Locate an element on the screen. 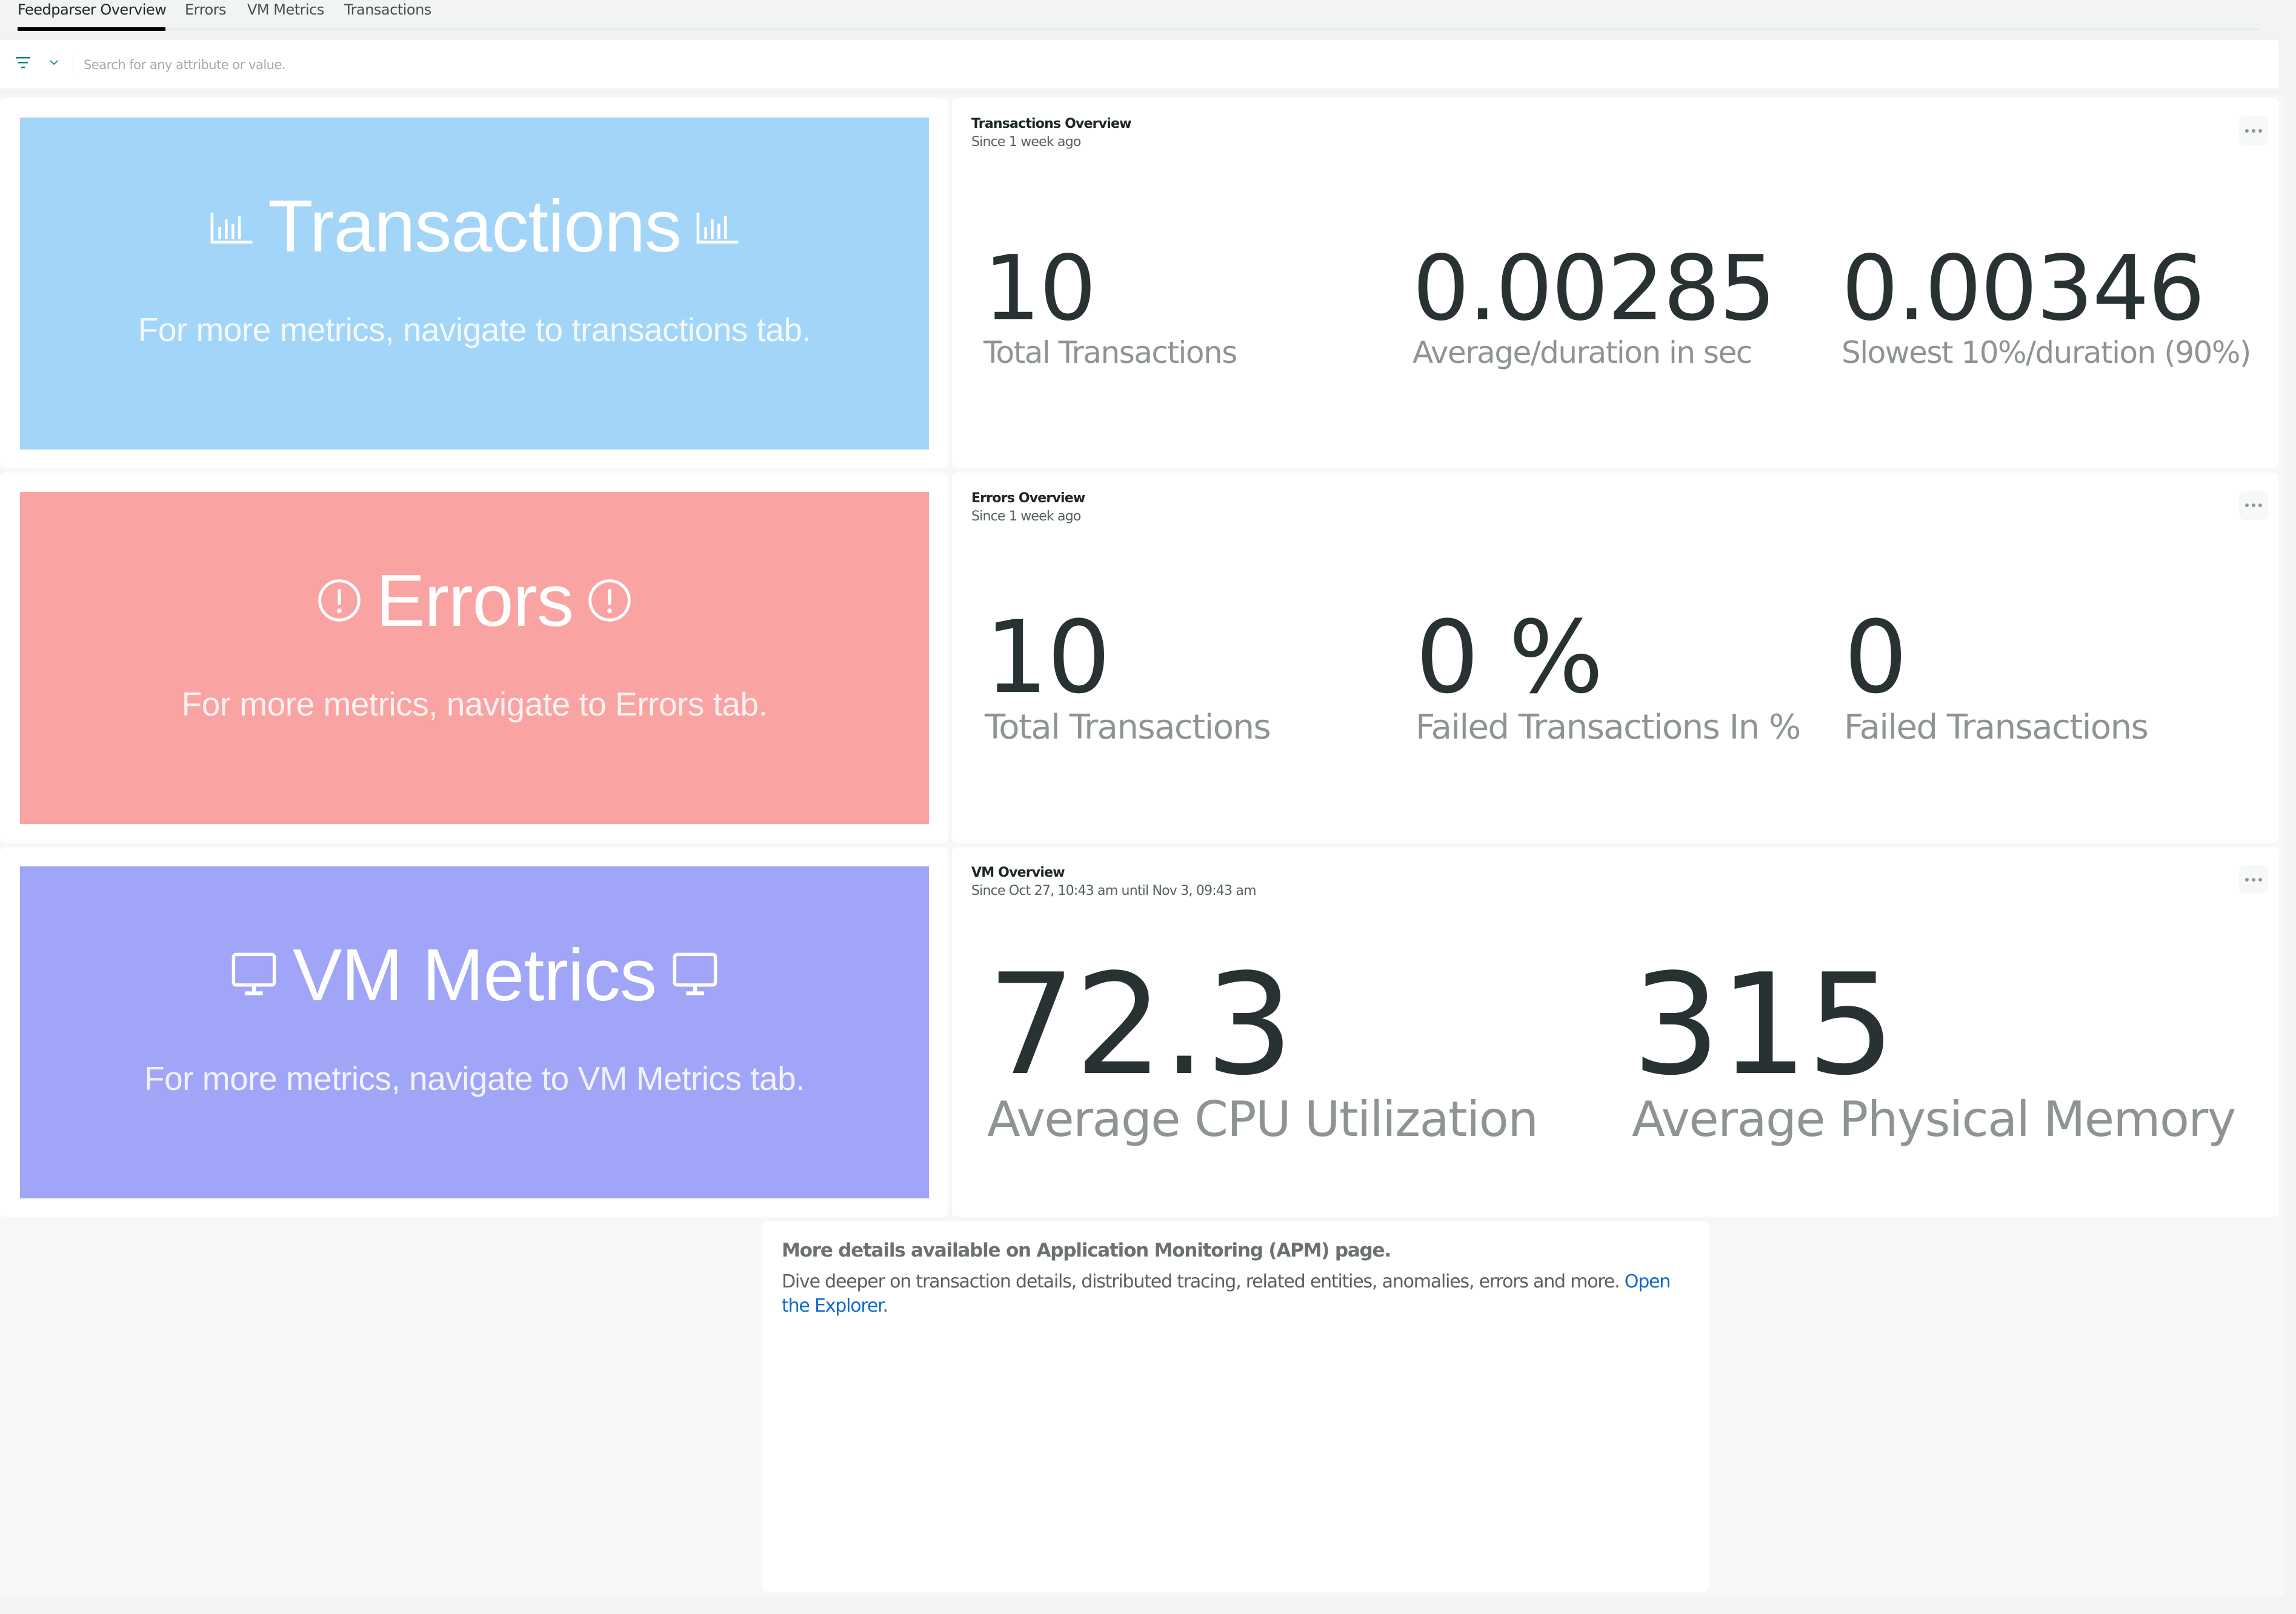 Image resolution: width=2296 pixels, height=1614 pixels. stat-value: 72.3 is located at coordinates (1140, 1025).